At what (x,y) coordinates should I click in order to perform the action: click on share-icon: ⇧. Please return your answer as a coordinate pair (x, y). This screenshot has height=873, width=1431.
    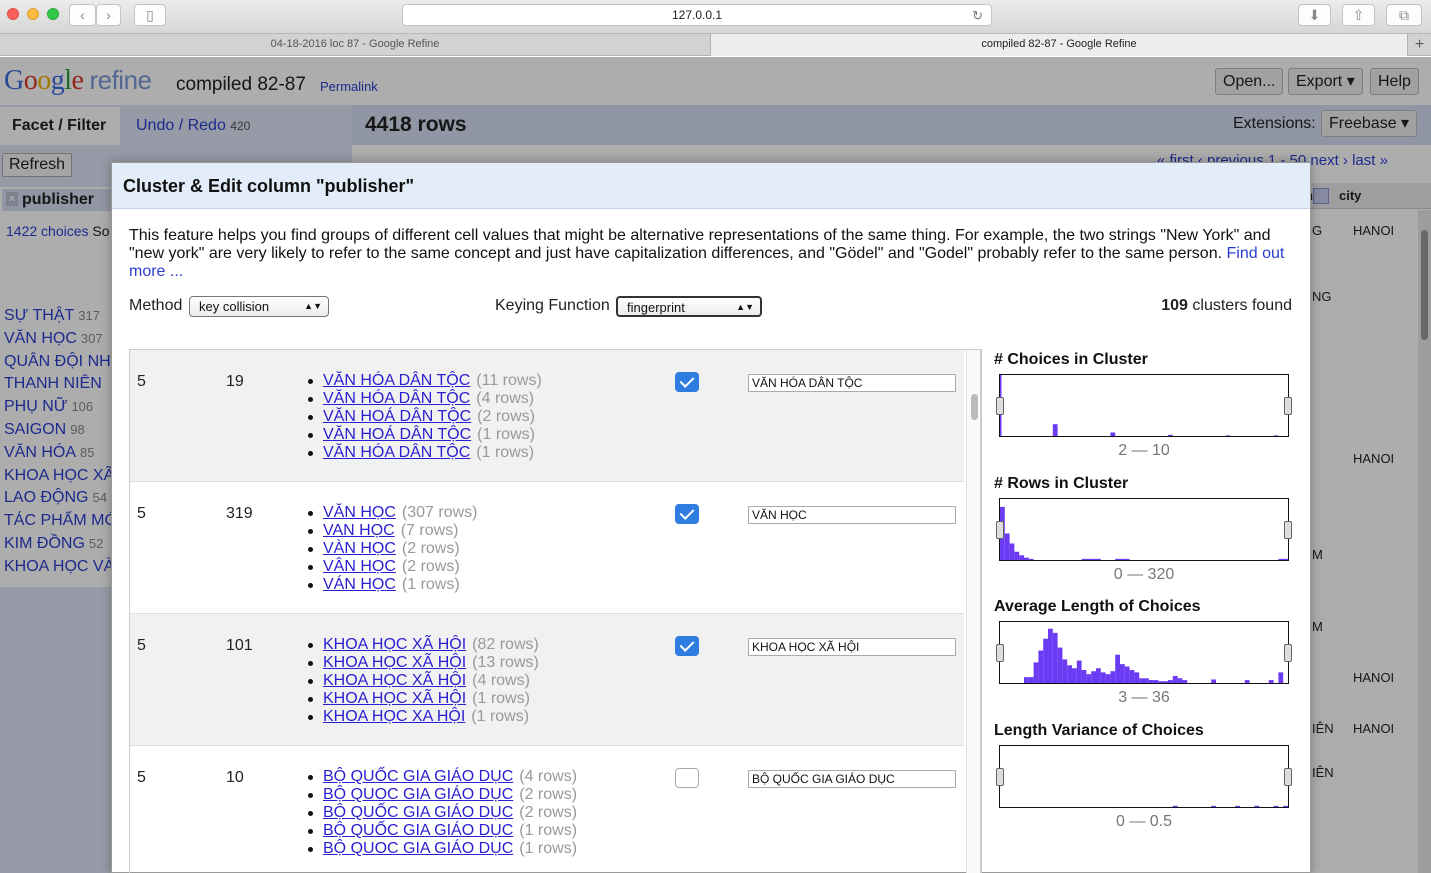
    Looking at the image, I should click on (1358, 15).